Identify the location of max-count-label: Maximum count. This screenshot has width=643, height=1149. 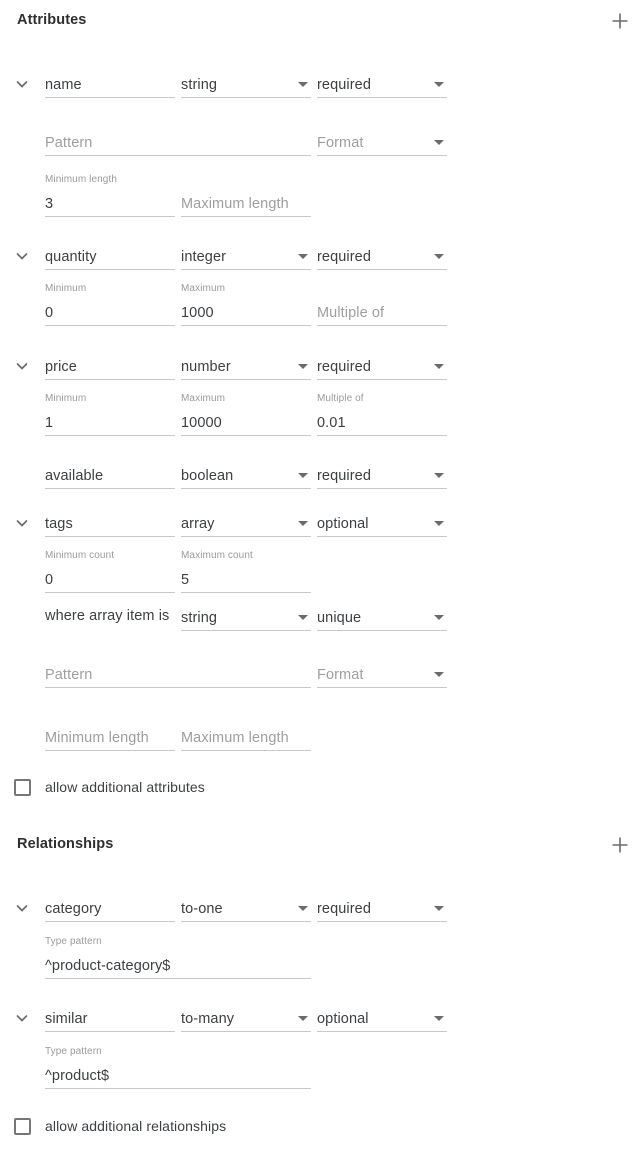
(217, 555).